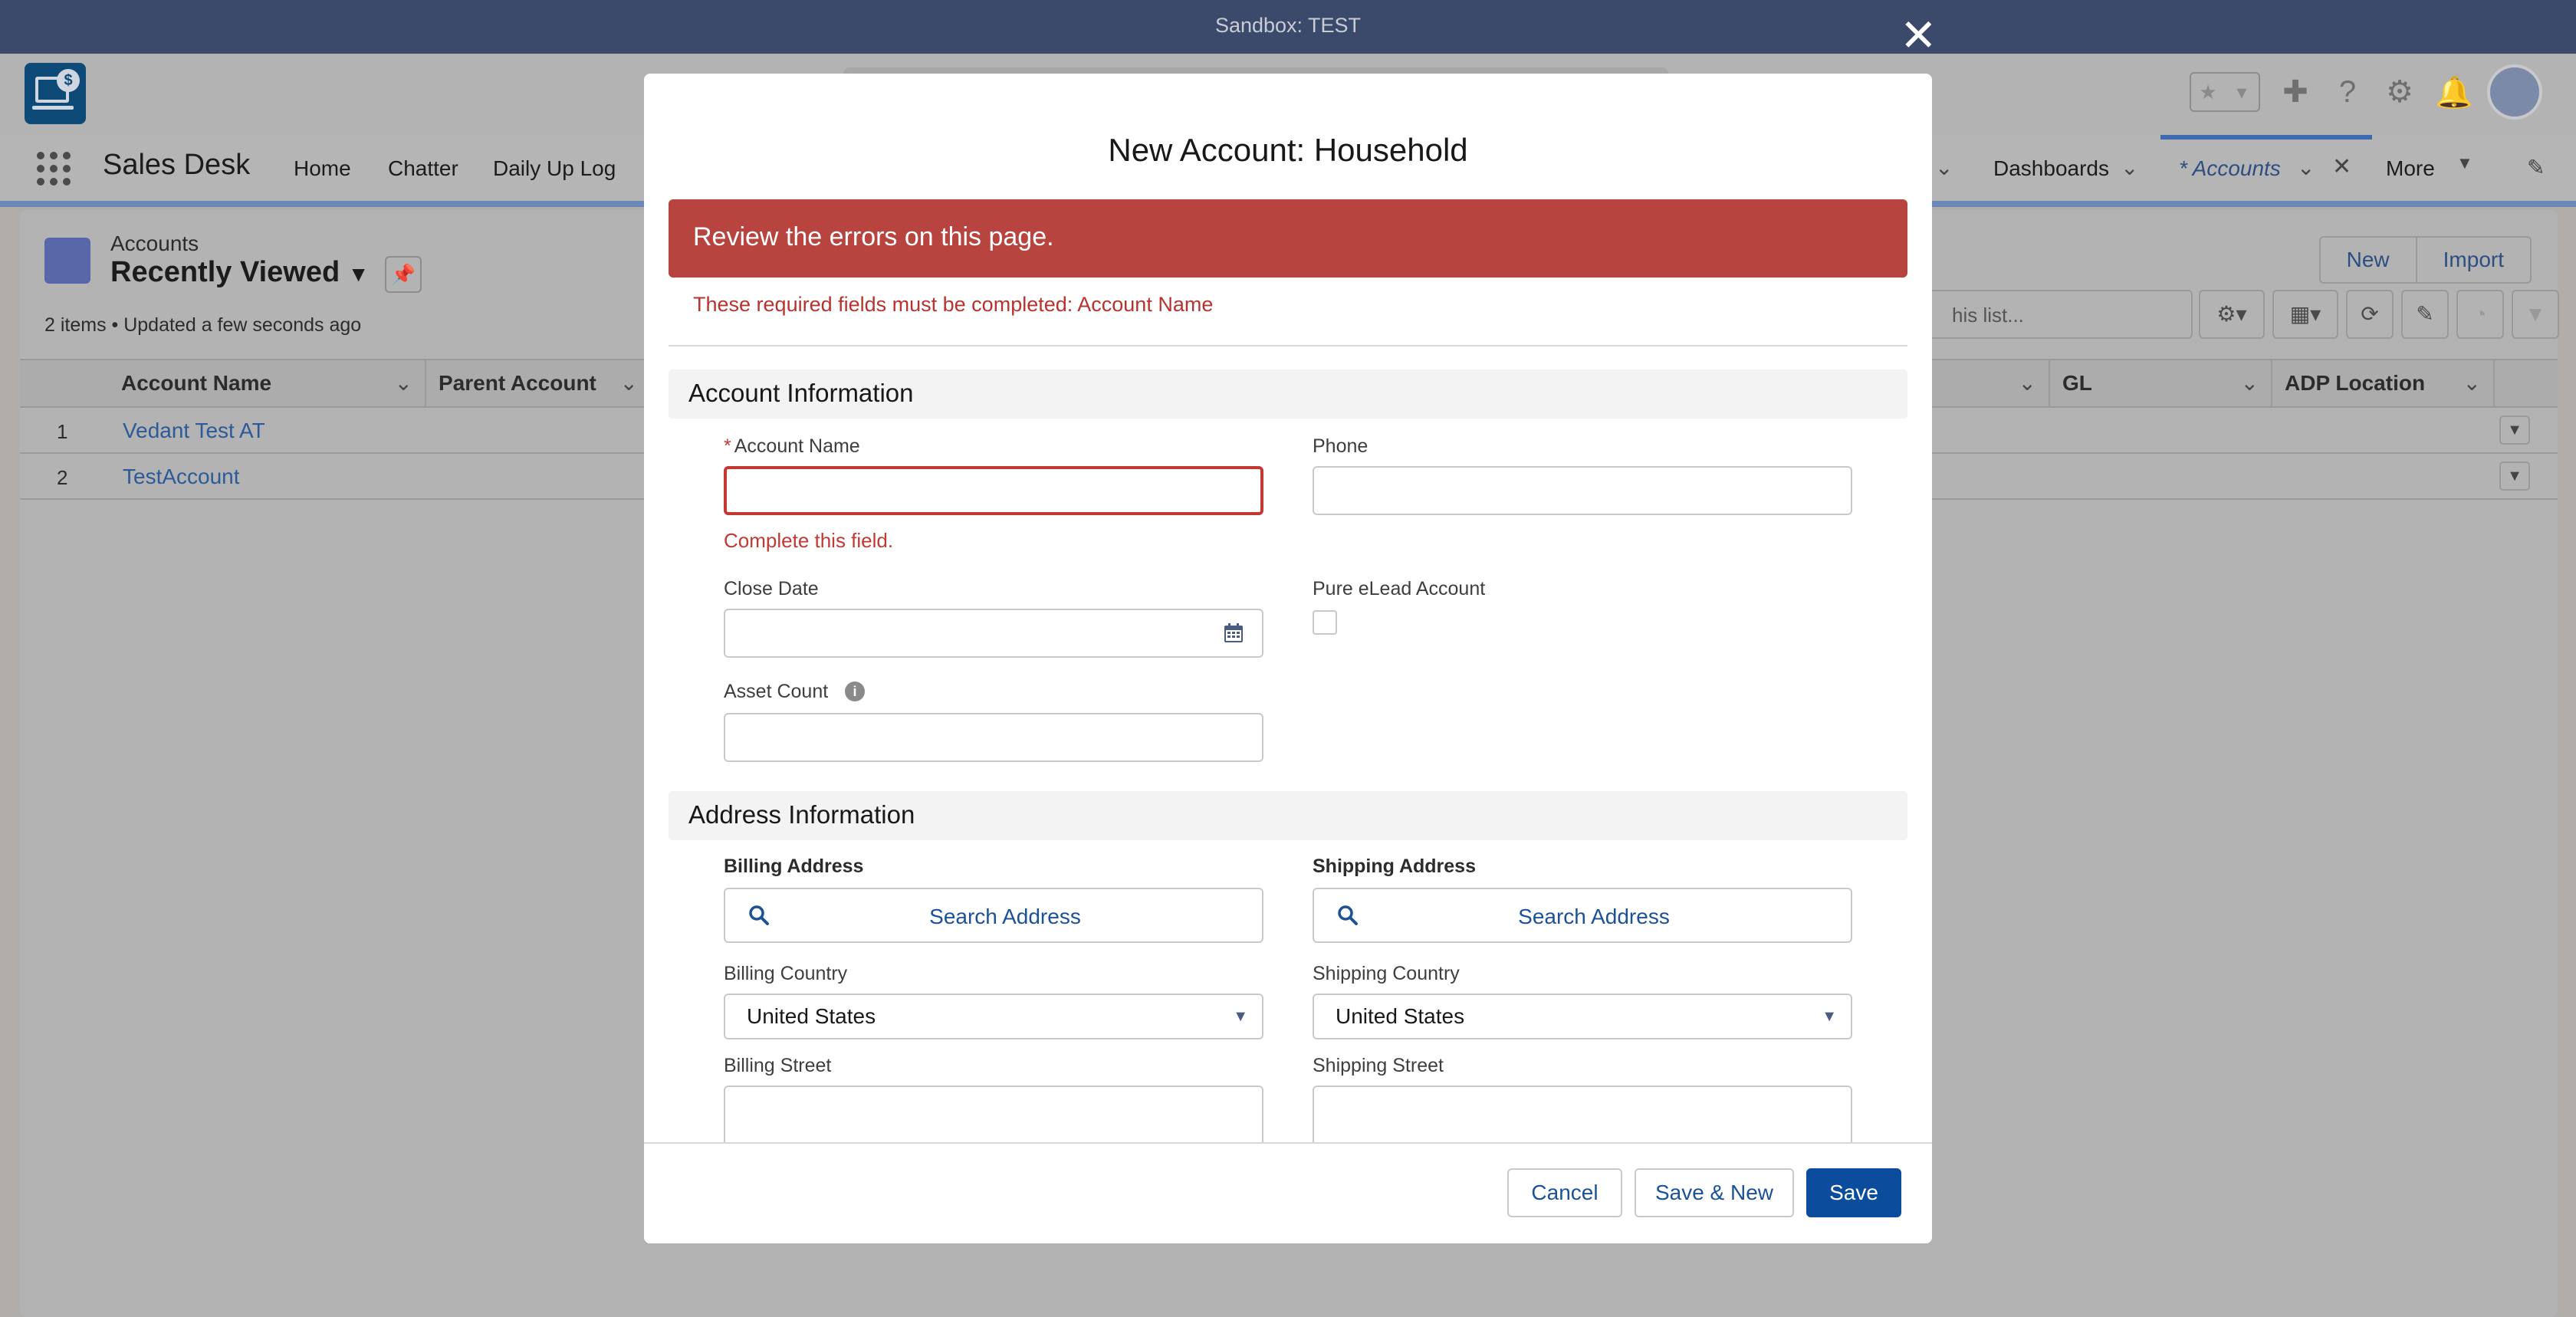  What do you see at coordinates (267, 383) in the screenshot?
I see `column-account-name: Account Name ⌄` at bounding box center [267, 383].